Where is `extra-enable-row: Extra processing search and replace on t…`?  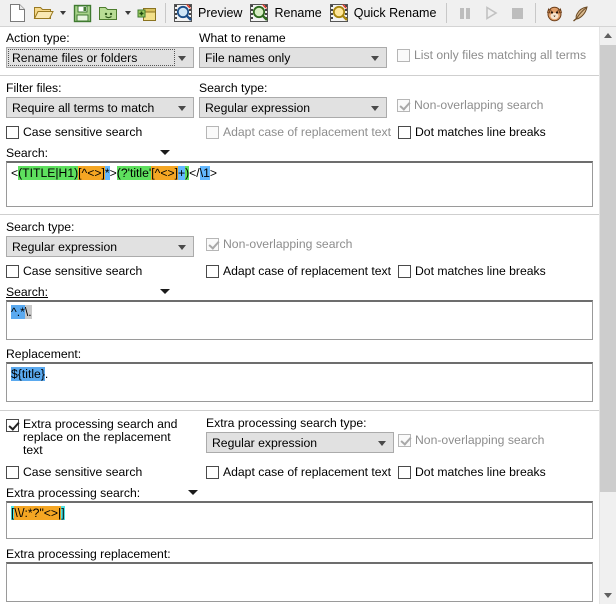 extra-enable-row: Extra processing search and replace on t… is located at coordinates (106, 437).